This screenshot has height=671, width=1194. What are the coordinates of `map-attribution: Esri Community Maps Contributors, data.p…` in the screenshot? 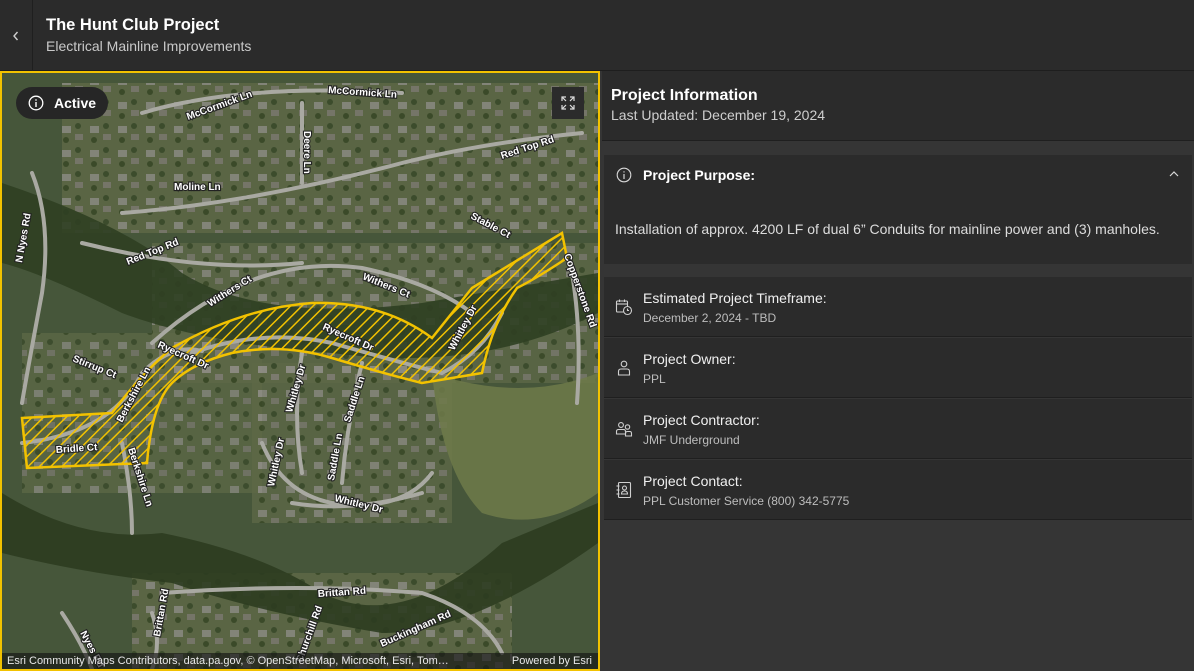 It's located at (300, 661).